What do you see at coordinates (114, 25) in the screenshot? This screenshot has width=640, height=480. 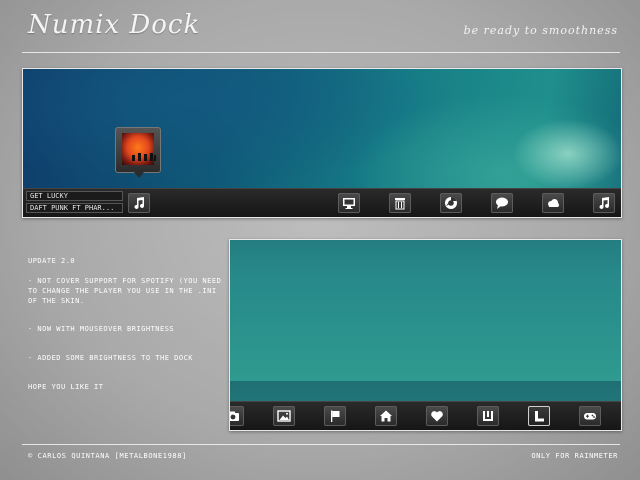 I see `app-title: Numix Dock` at bounding box center [114, 25].